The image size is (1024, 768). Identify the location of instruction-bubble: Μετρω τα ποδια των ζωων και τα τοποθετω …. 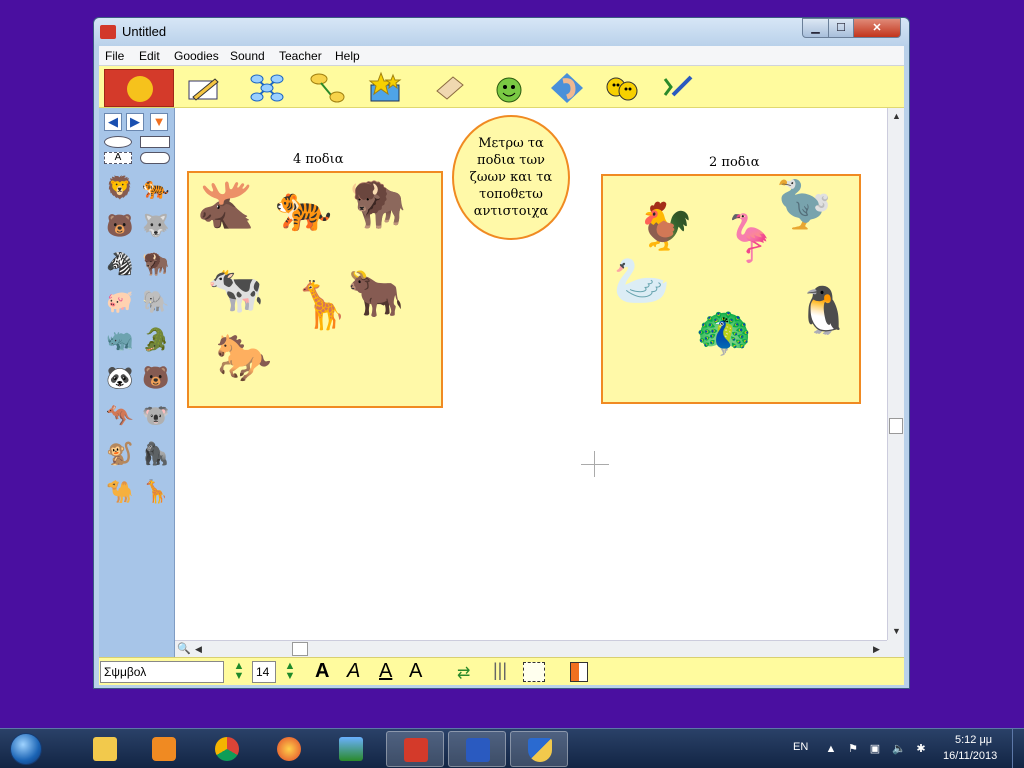
(511, 177).